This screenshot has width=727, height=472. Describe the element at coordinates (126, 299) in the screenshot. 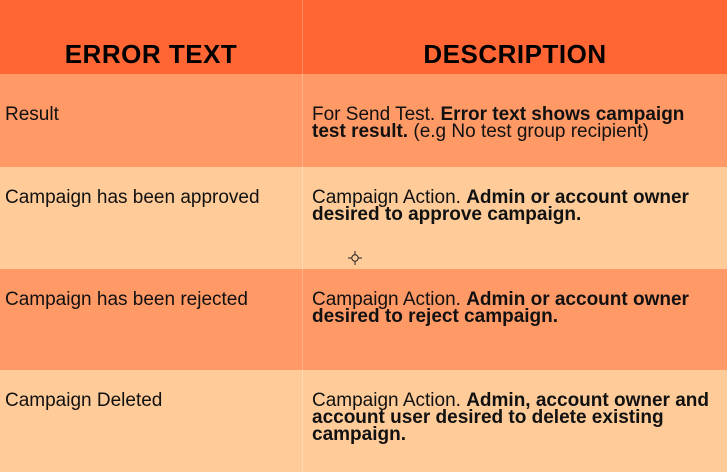

I see `error-text-cell: Campaign has been rejected` at that location.